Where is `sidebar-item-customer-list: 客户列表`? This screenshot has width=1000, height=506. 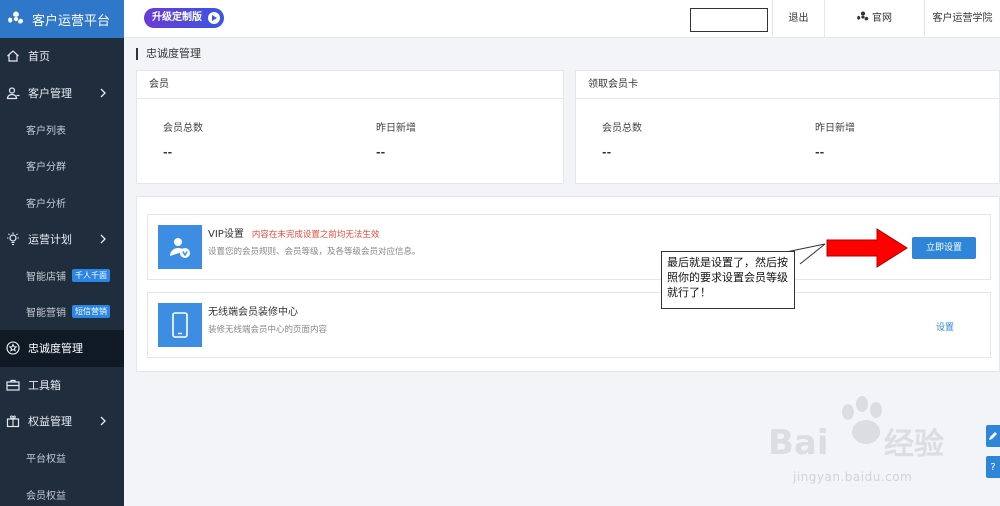 sidebar-item-customer-list: 客户列表 is located at coordinates (62, 129).